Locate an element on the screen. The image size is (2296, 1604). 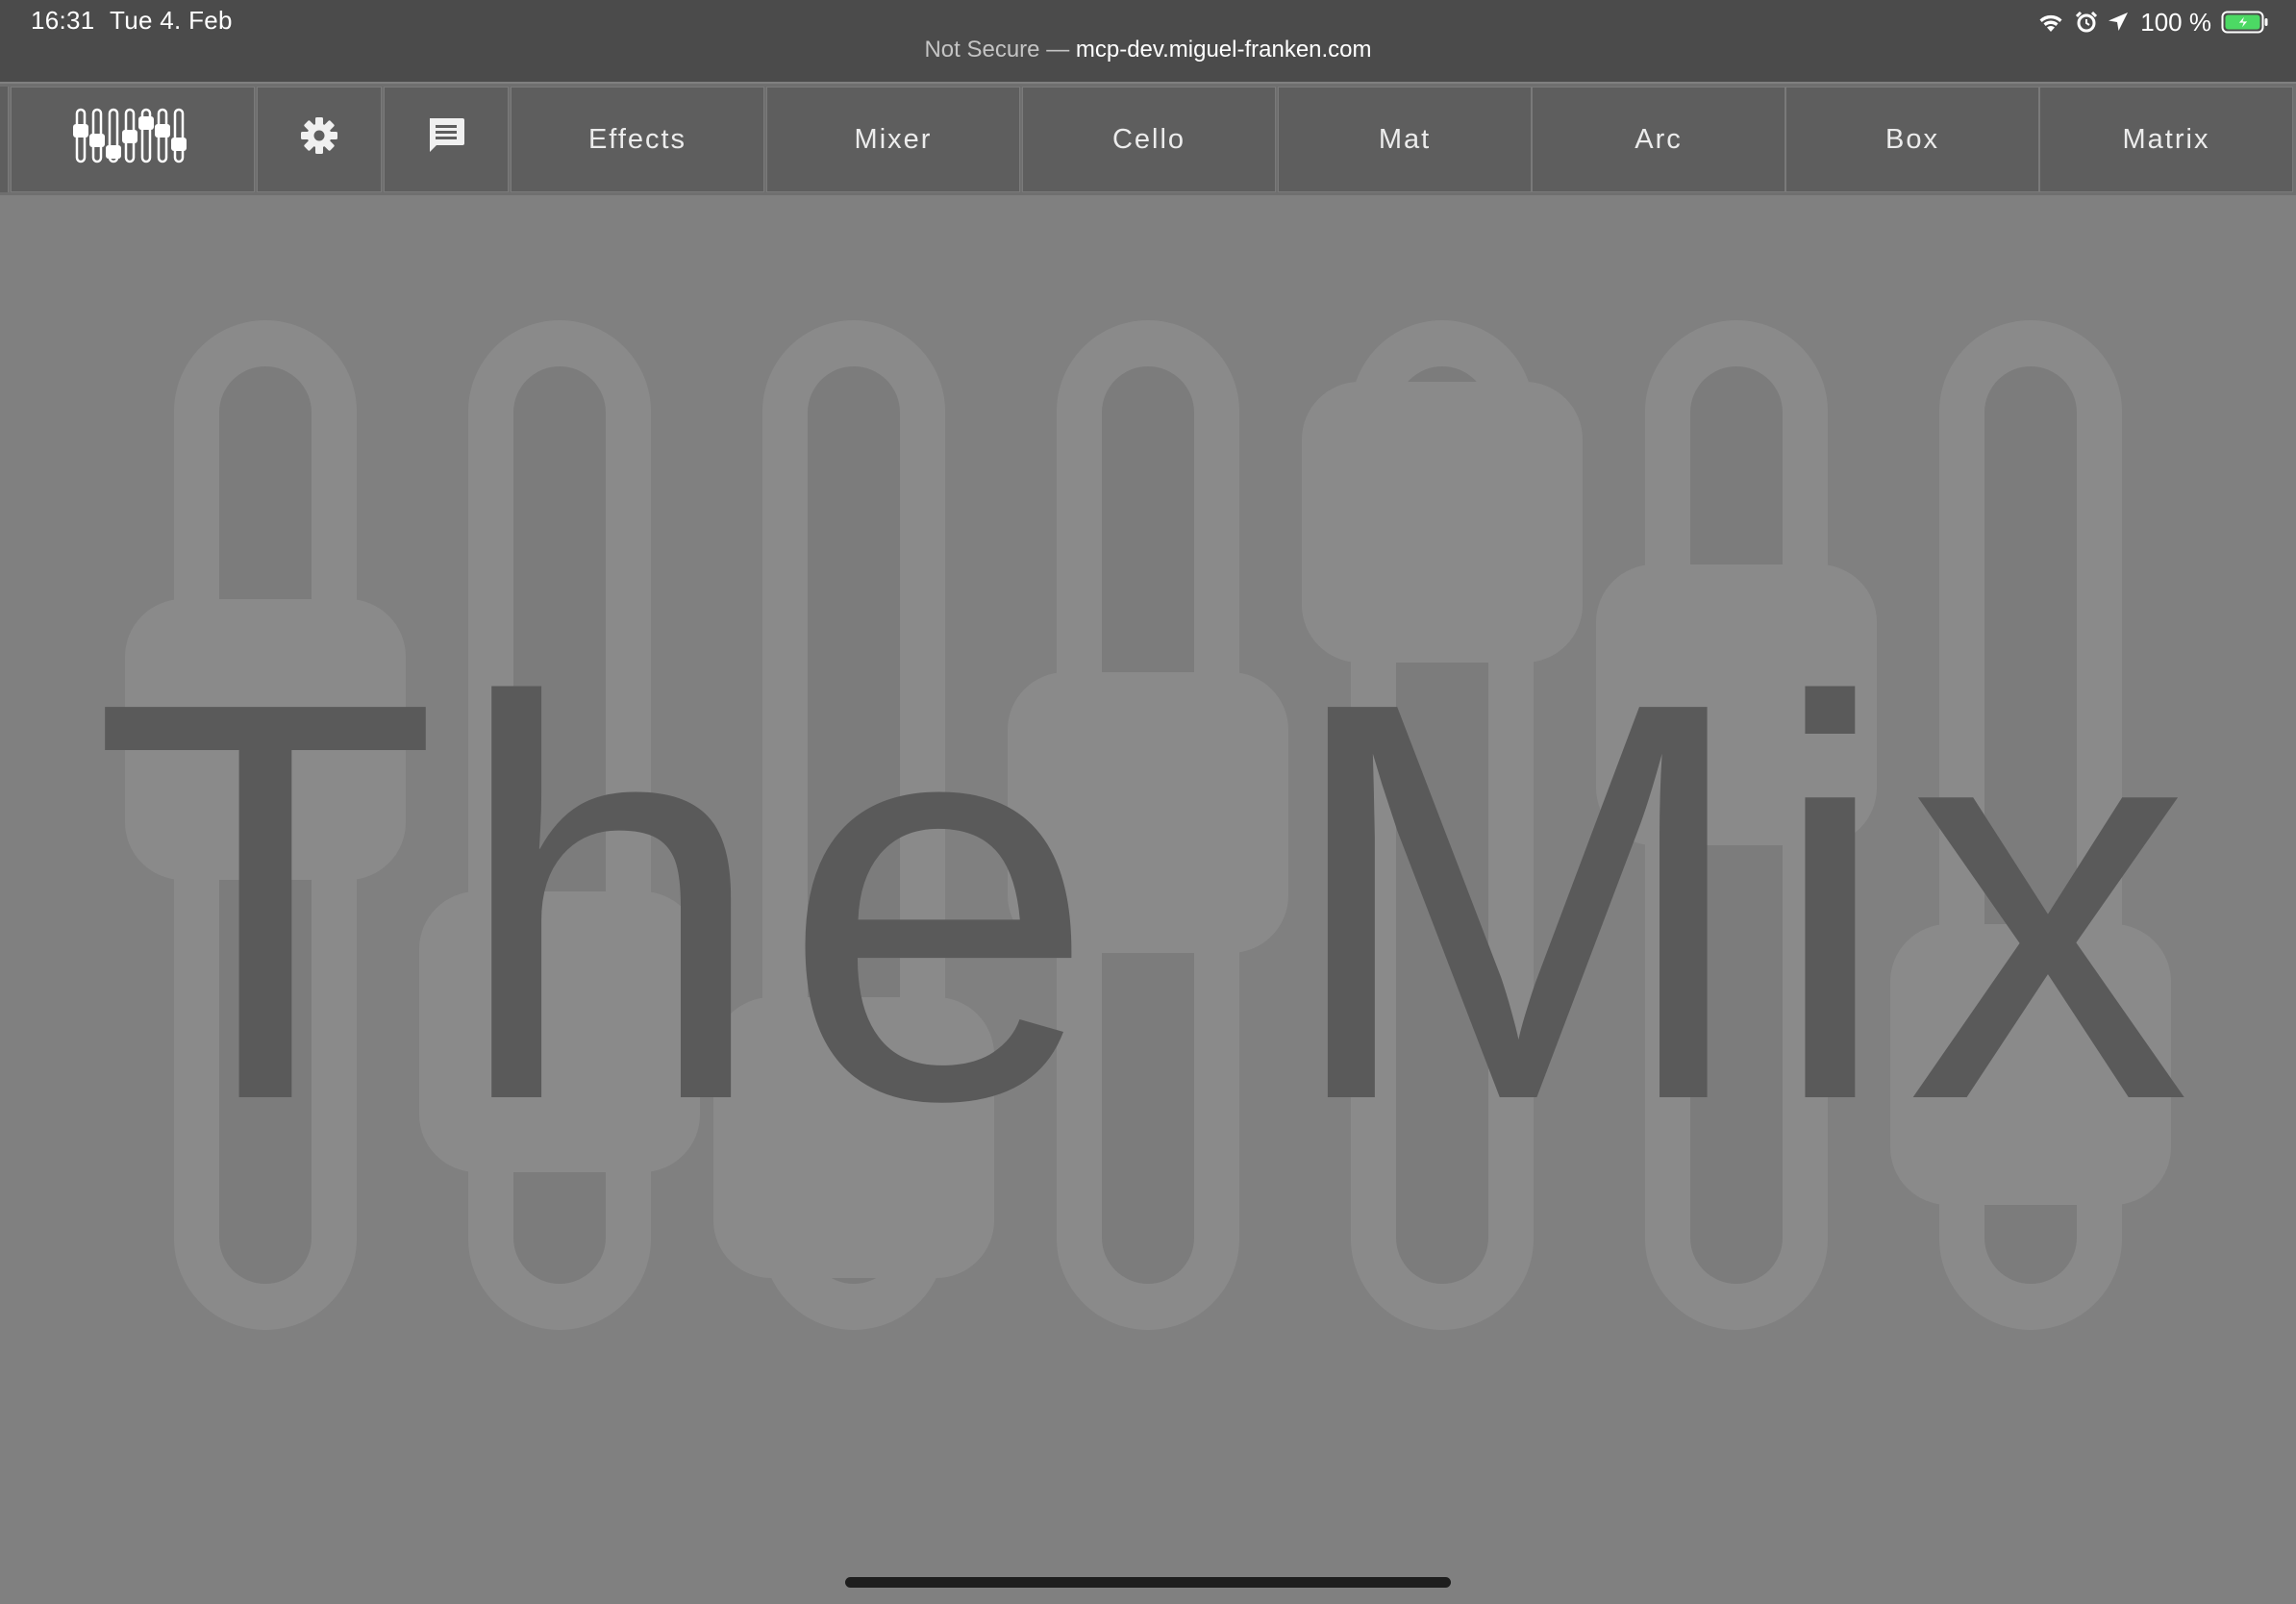
alarm-icon is located at coordinates (2086, 22).